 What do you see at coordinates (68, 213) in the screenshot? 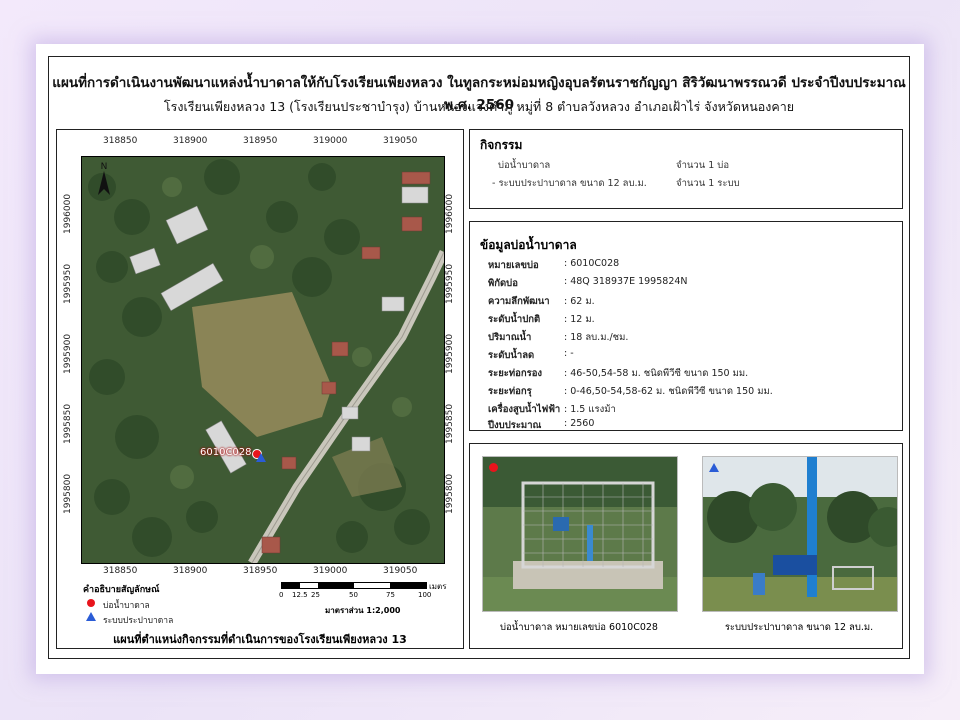
I see `y-tick-left: 1996000` at bounding box center [68, 213].